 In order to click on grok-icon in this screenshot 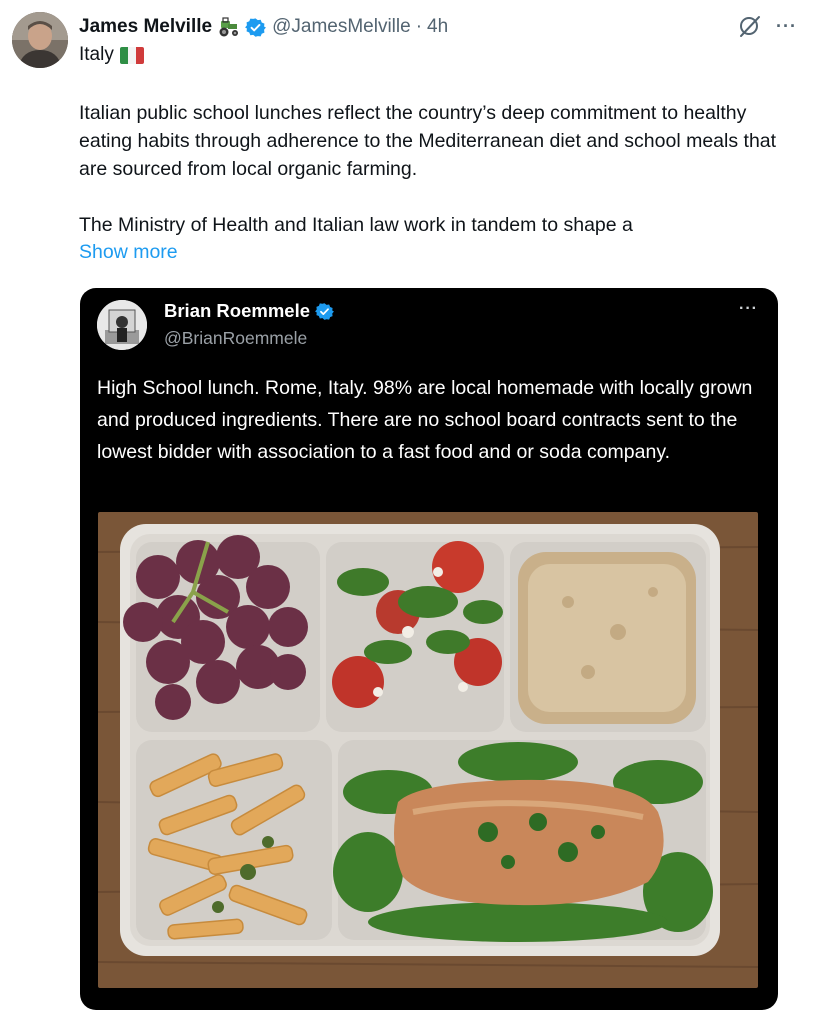, I will do `click(750, 26)`.